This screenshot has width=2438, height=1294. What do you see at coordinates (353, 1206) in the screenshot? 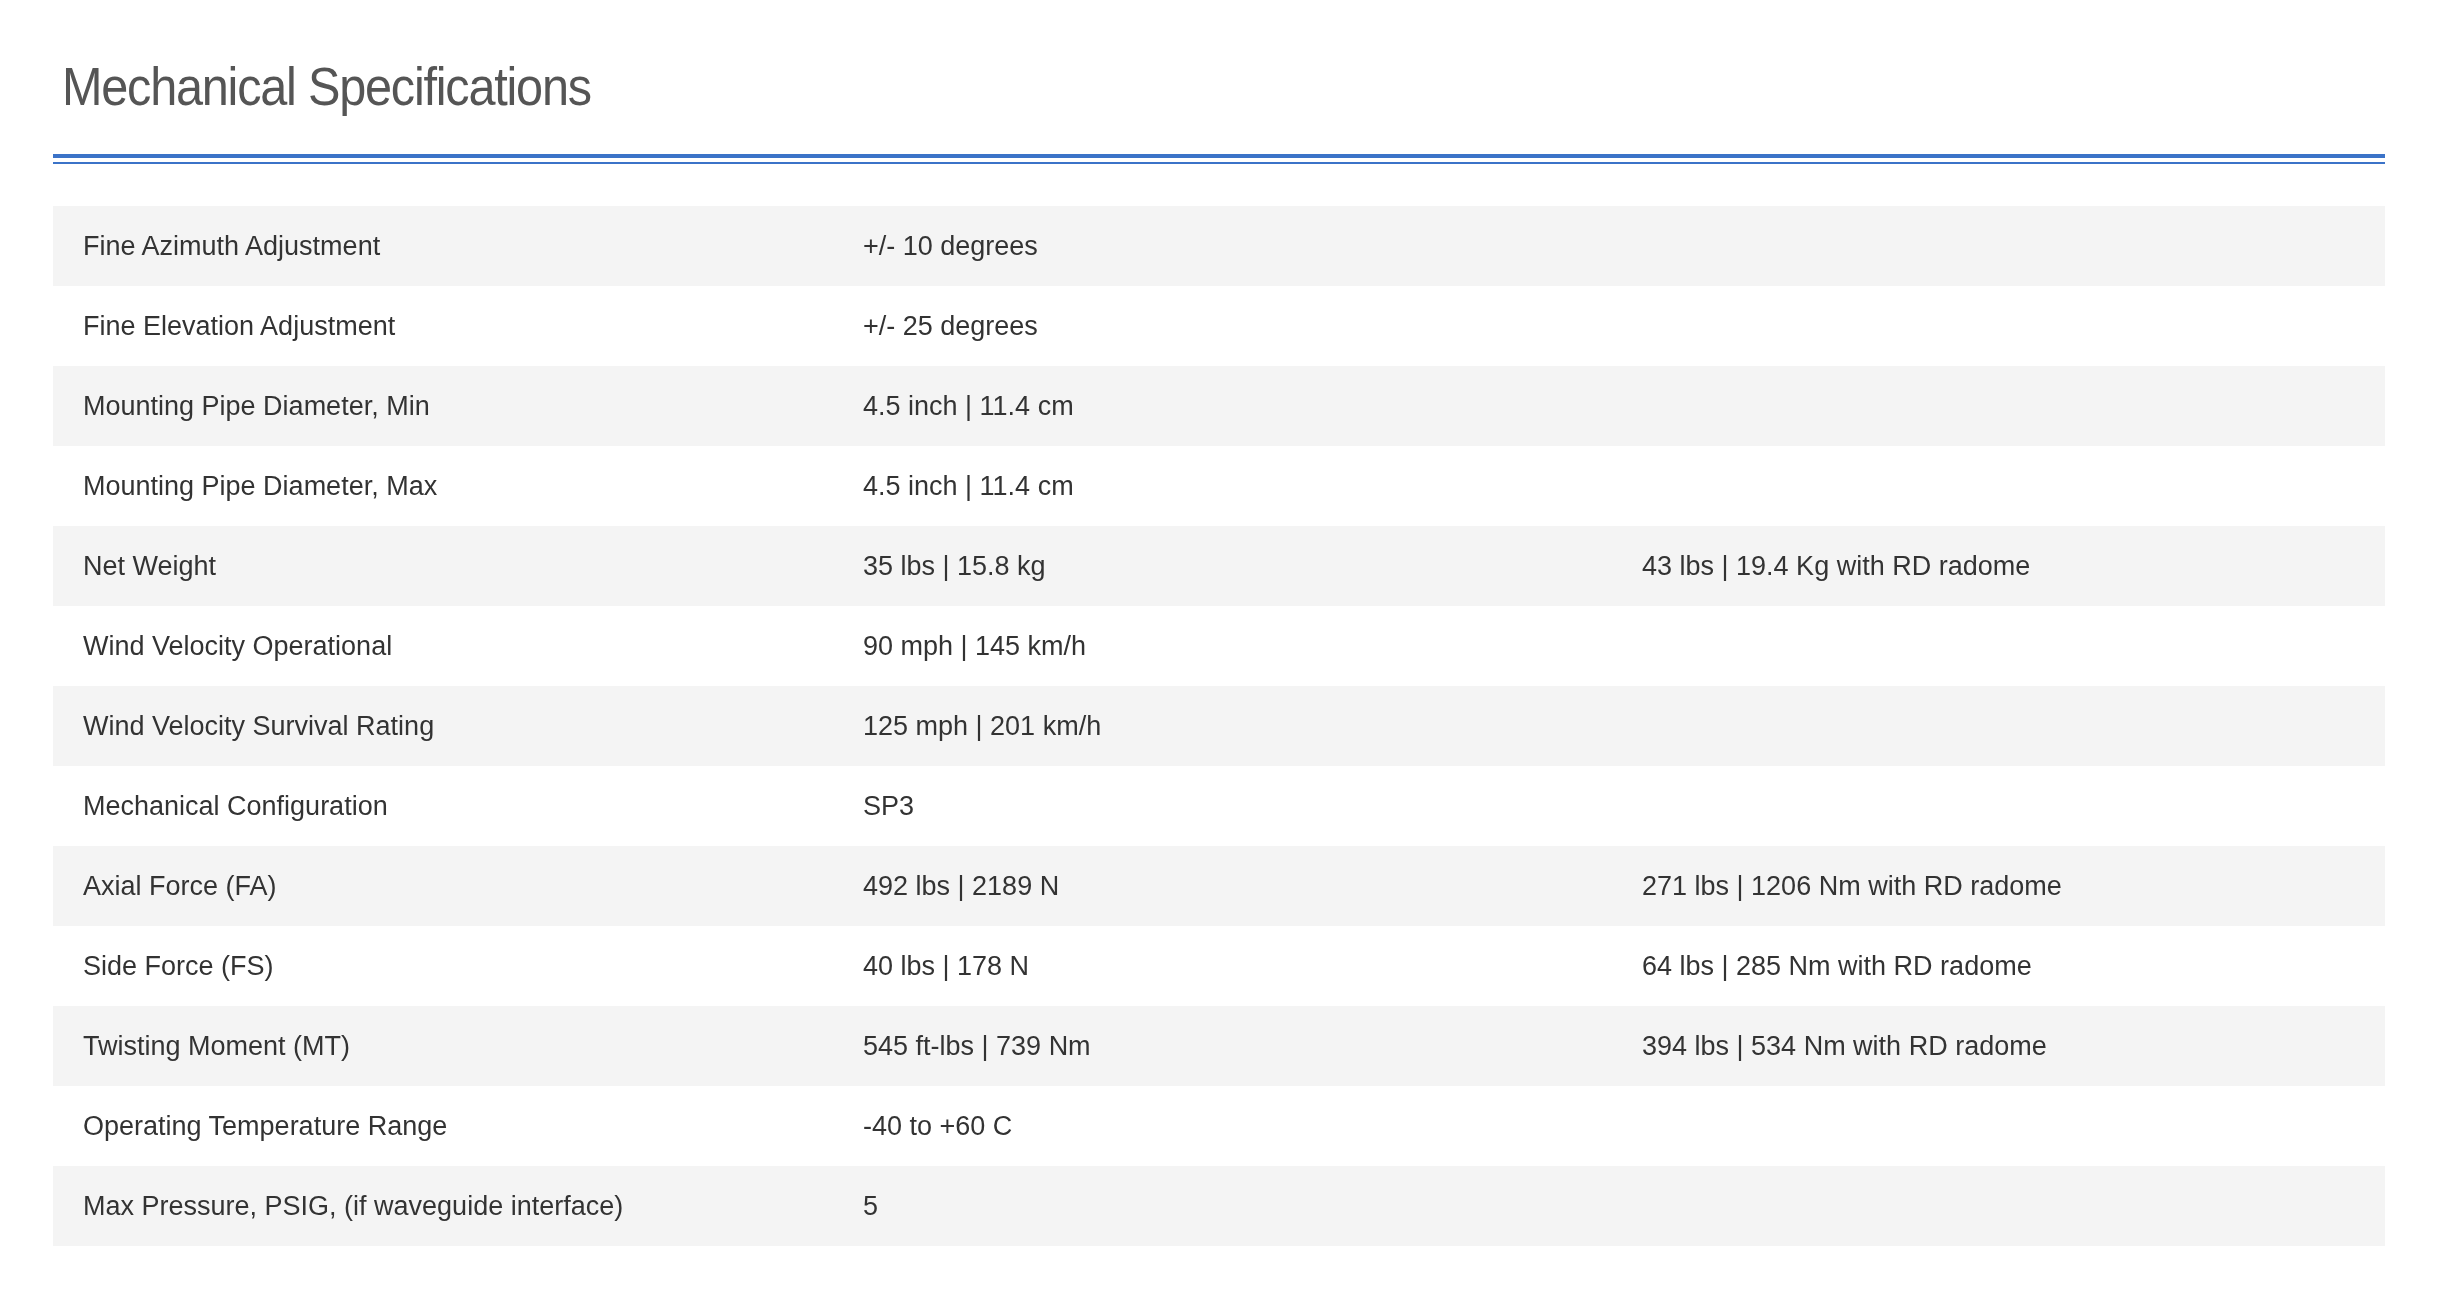
I see `spec-label: Max Pressure, PSIG, (if waveguide interface)` at bounding box center [353, 1206].